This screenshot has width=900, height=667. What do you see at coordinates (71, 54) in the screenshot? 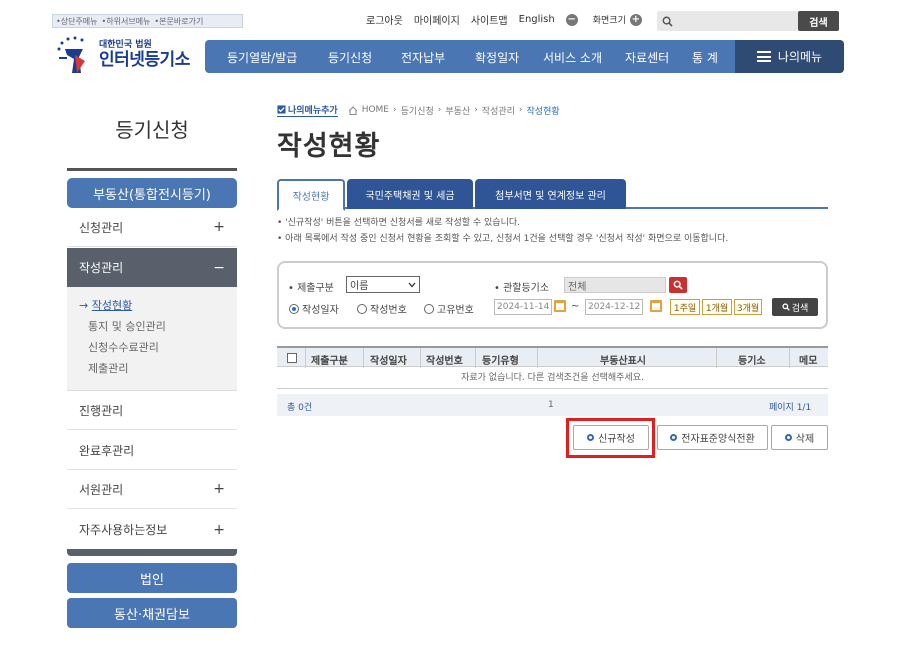
I see `court-emblem-icon` at bounding box center [71, 54].